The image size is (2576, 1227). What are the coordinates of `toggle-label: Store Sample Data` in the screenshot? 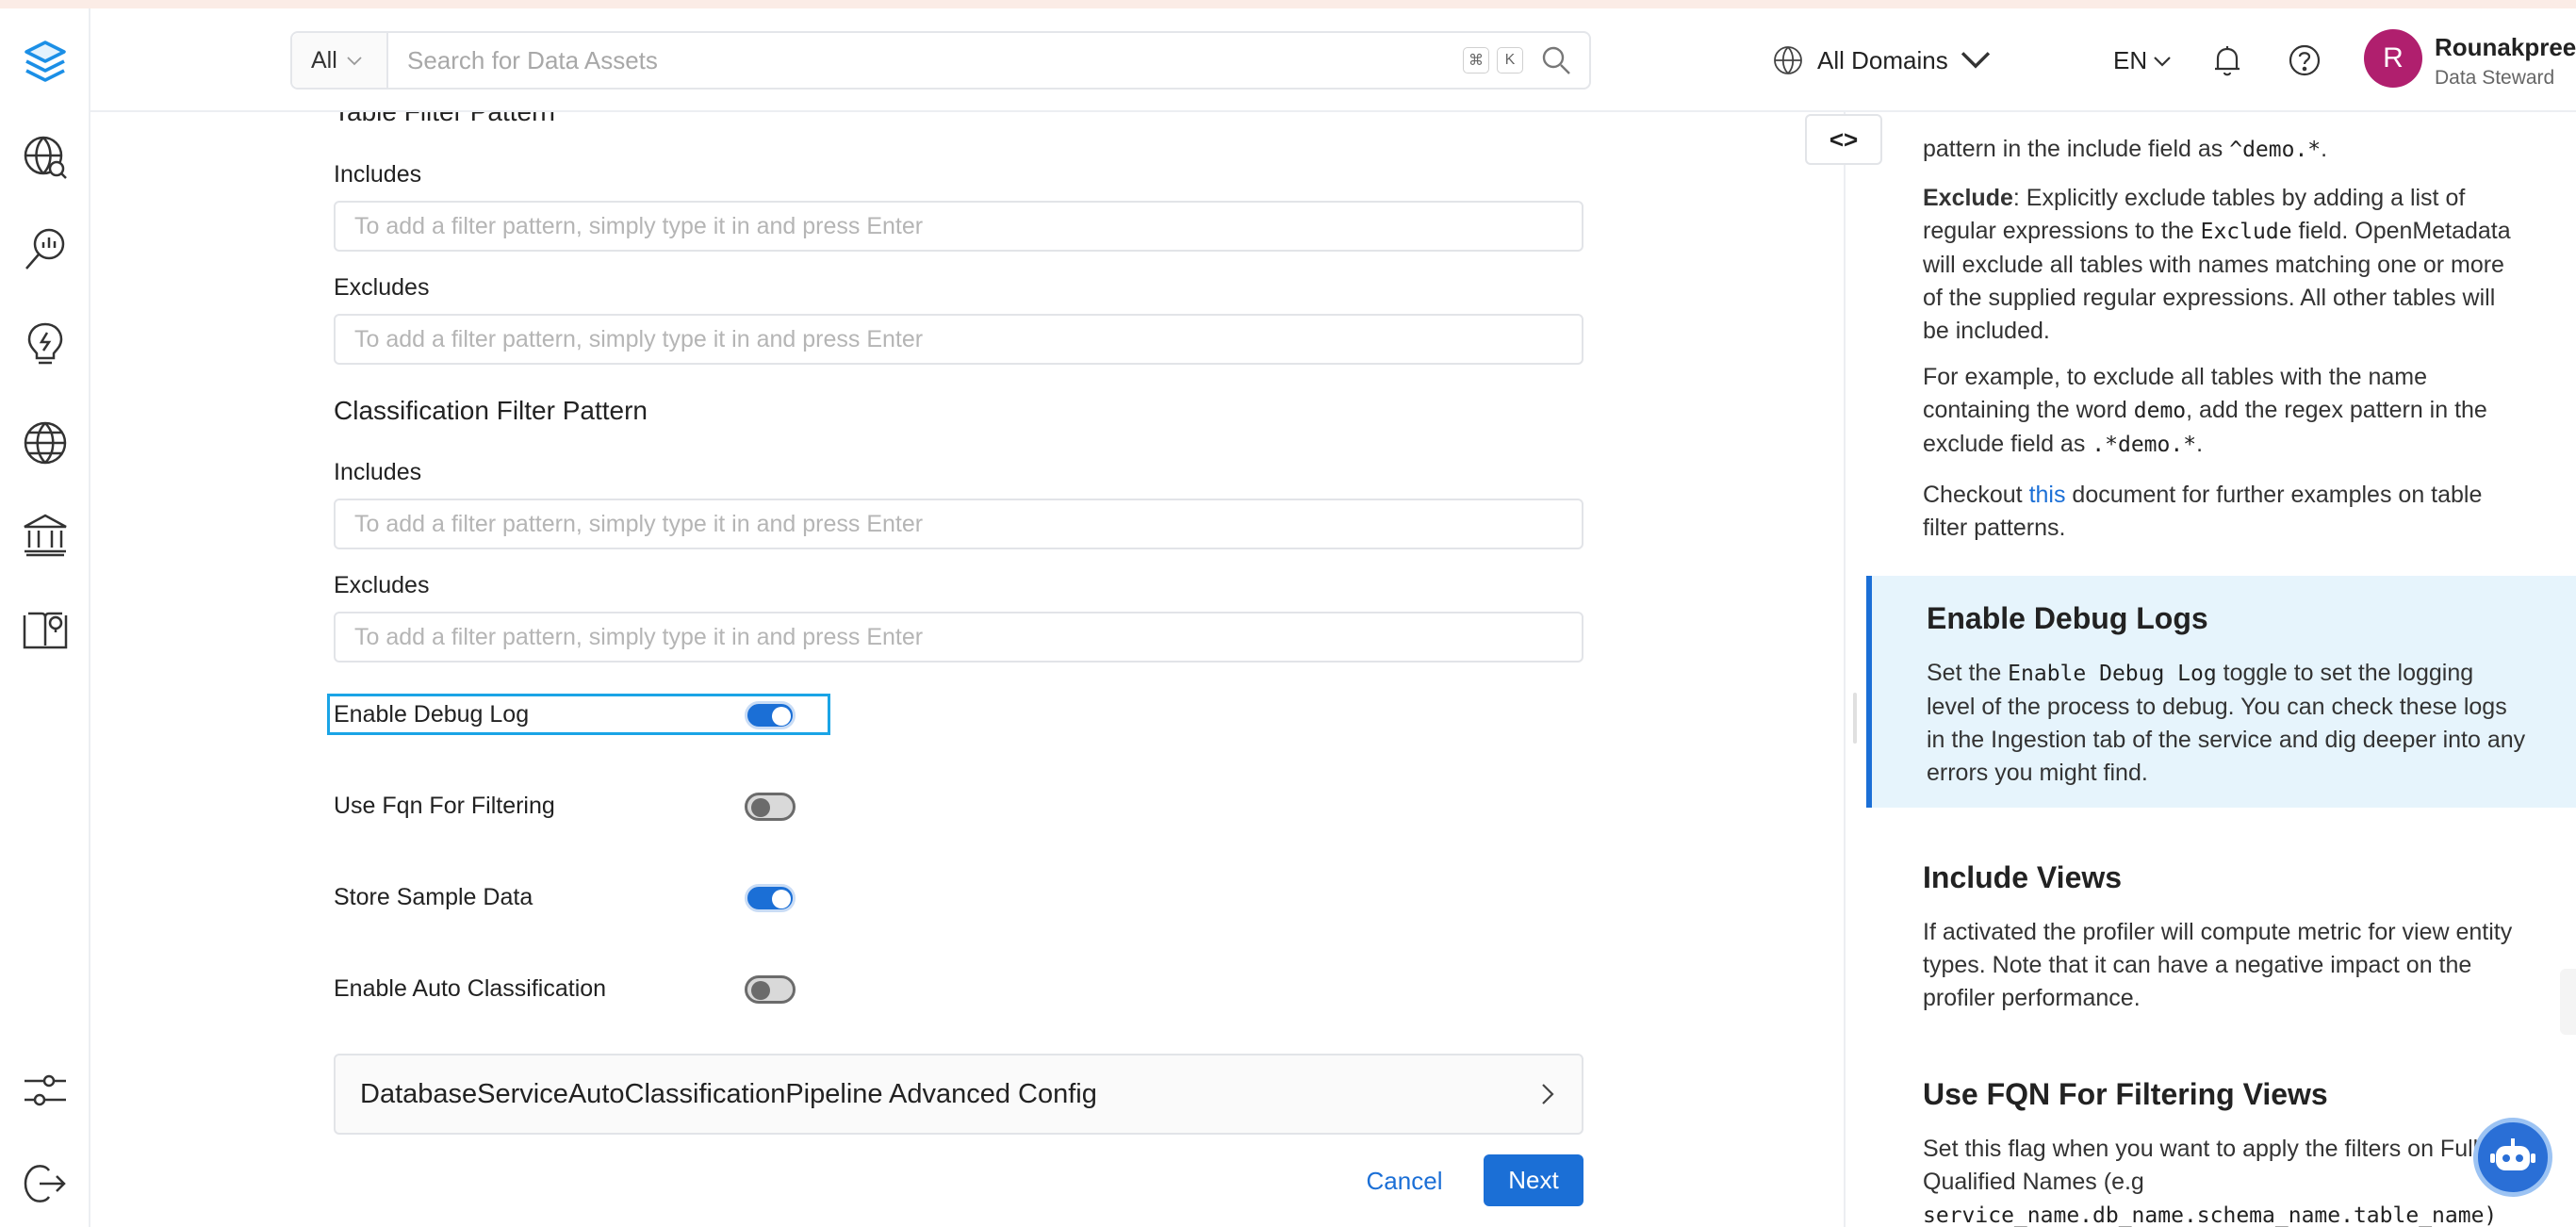 It's located at (433, 896).